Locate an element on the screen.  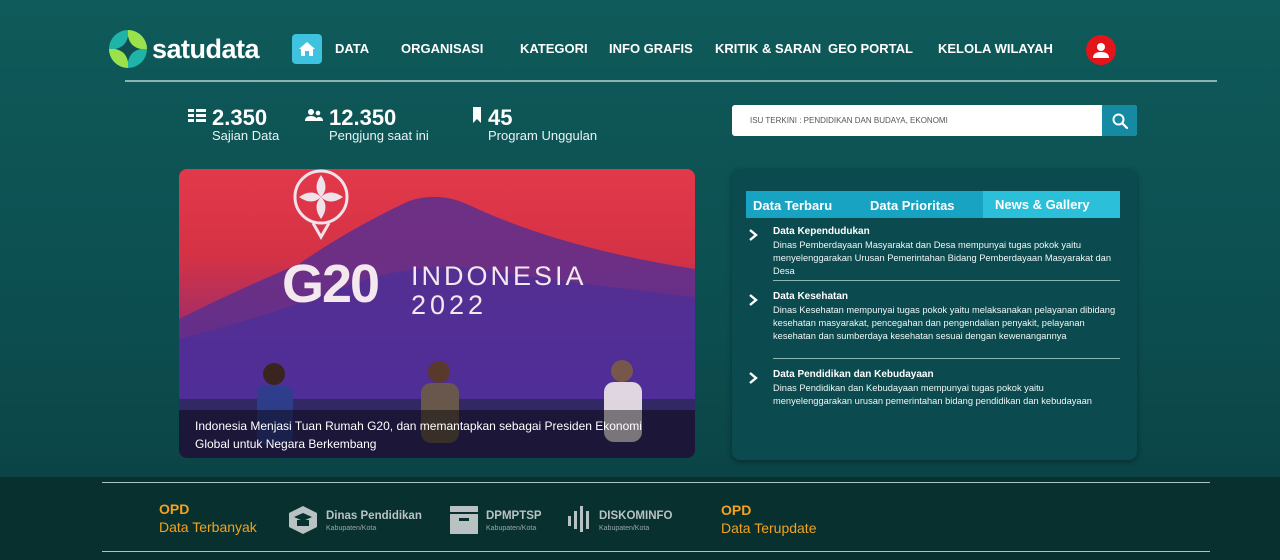
g20-ornament is located at coordinates (321, 205).